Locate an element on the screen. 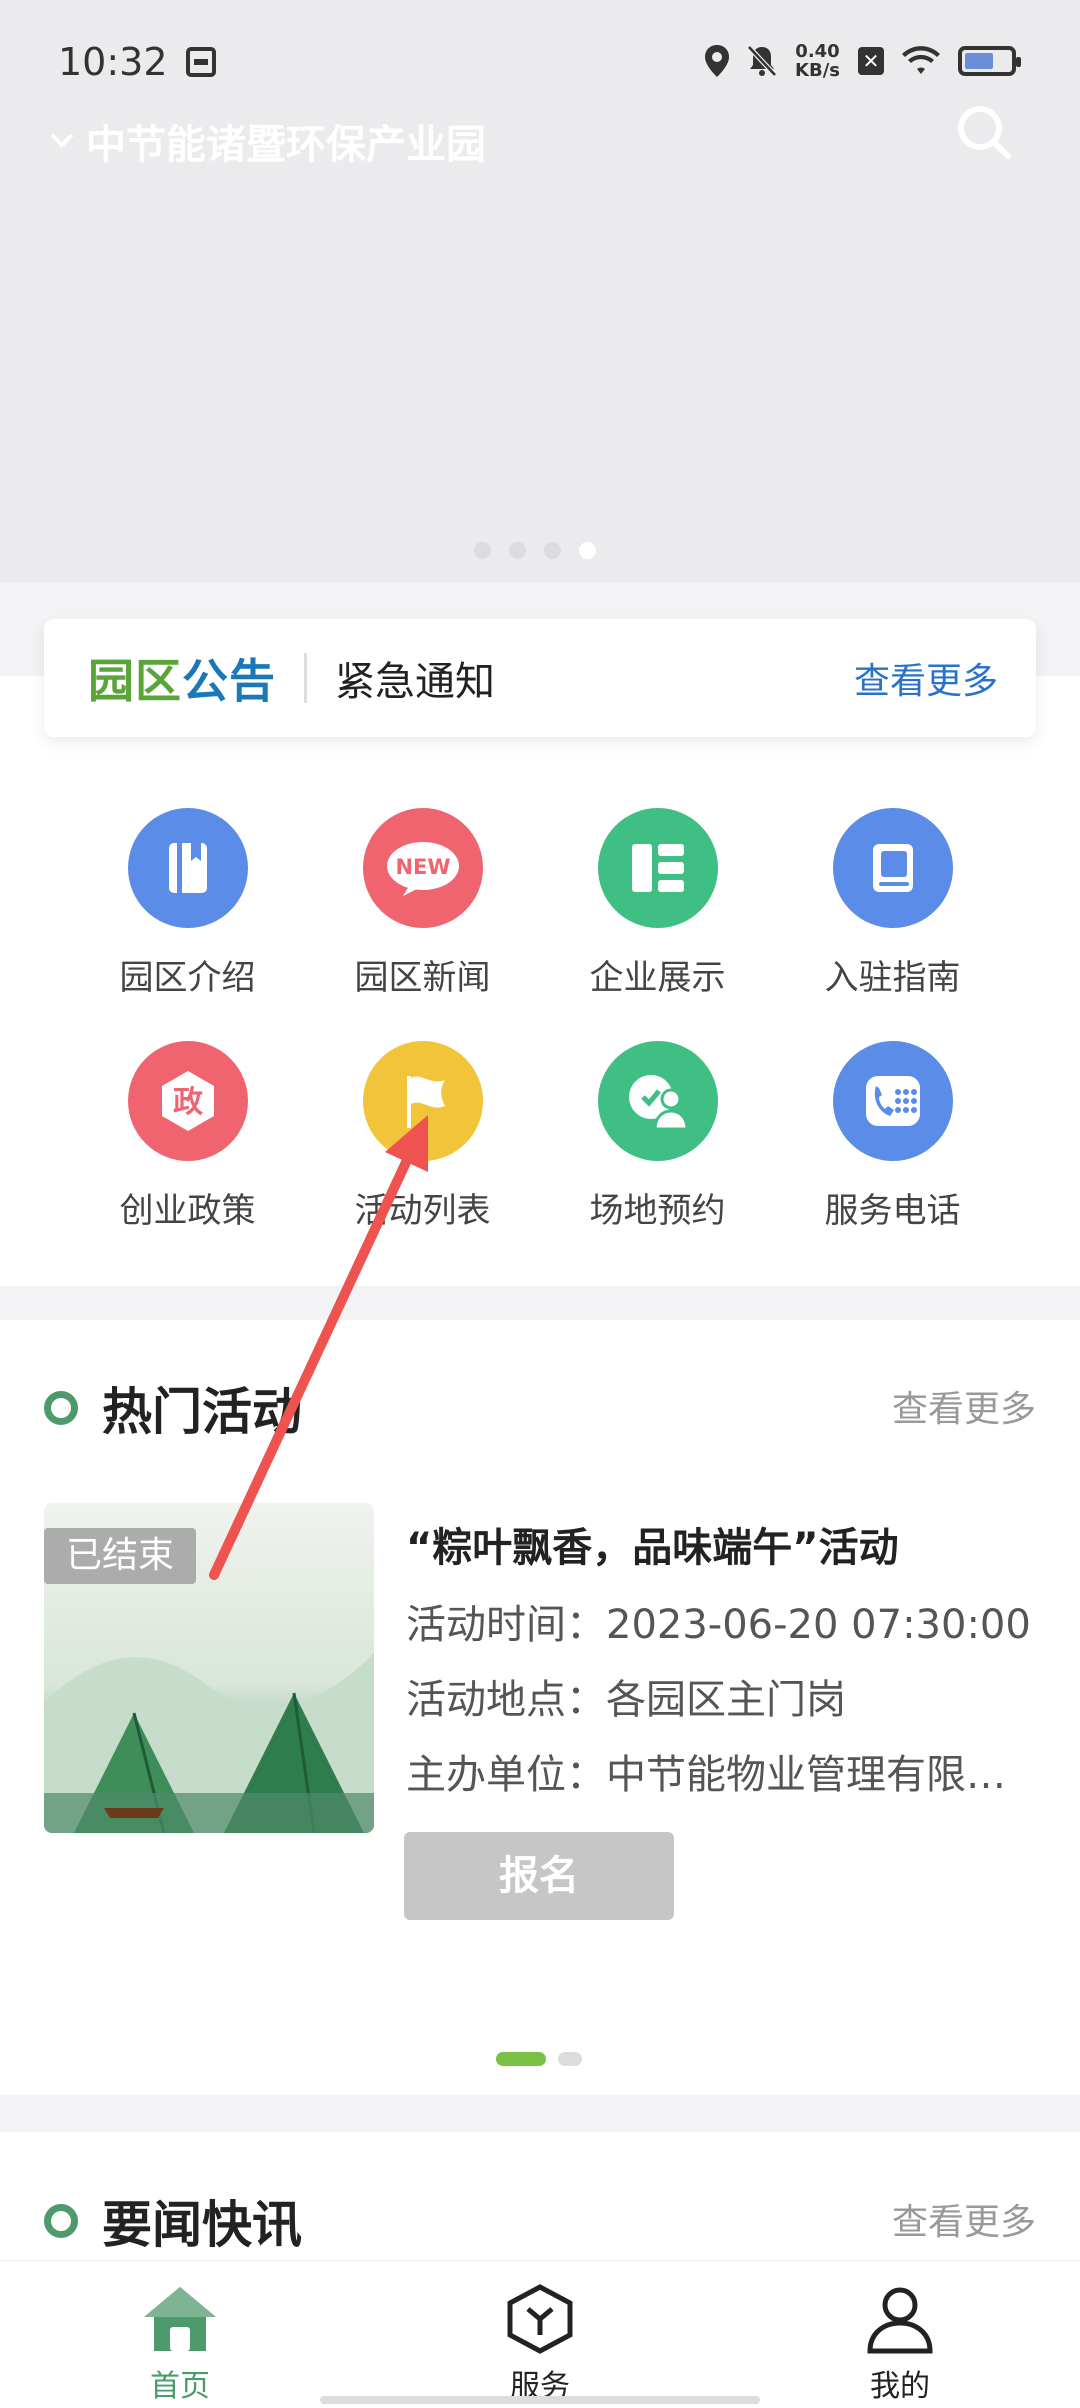  activity-place: 活动地点：各园区主门岗 is located at coordinates (626, 1700).